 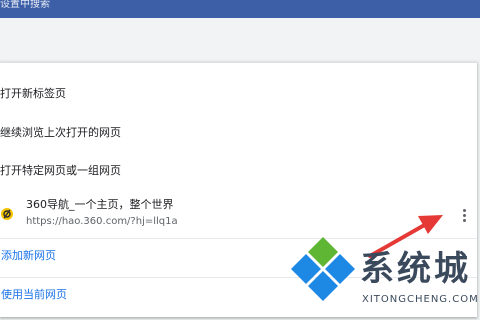 I want to click on site-favicon-icon, so click(x=7, y=214).